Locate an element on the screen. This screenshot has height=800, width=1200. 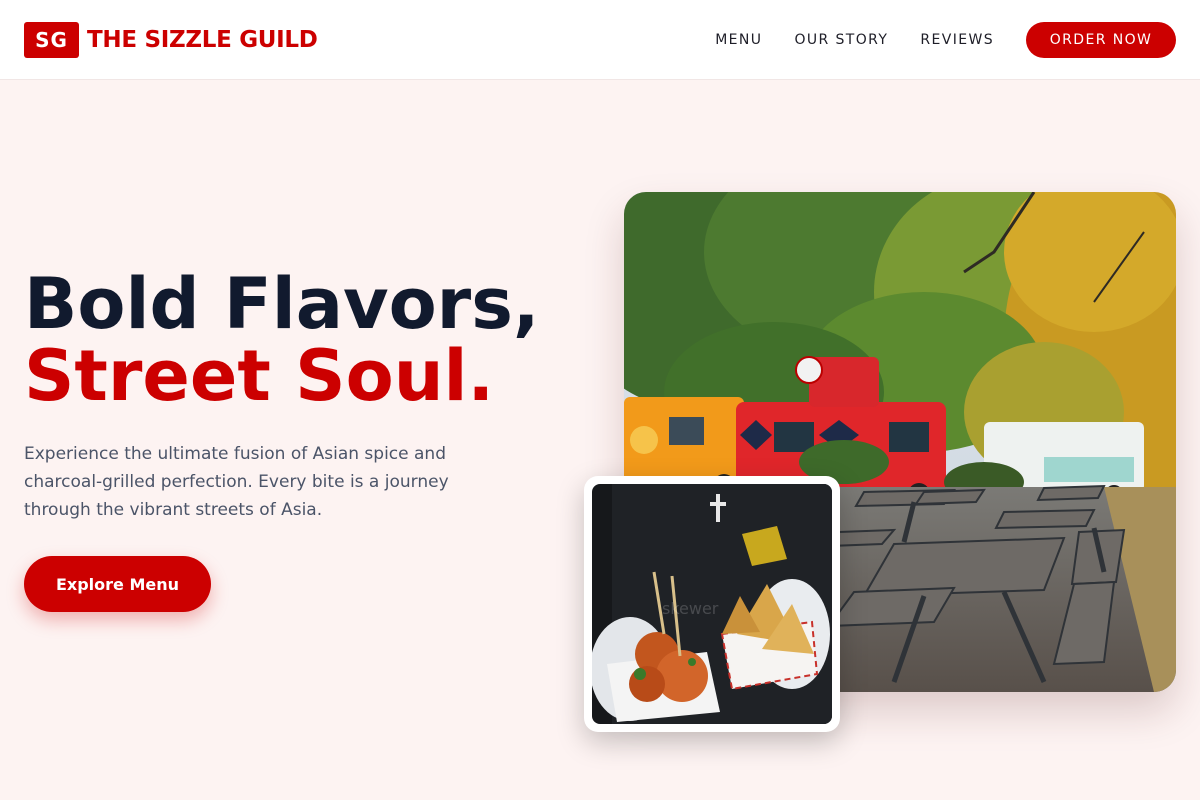
skewer-dish-photo-card: skewer is located at coordinates (712, 604).